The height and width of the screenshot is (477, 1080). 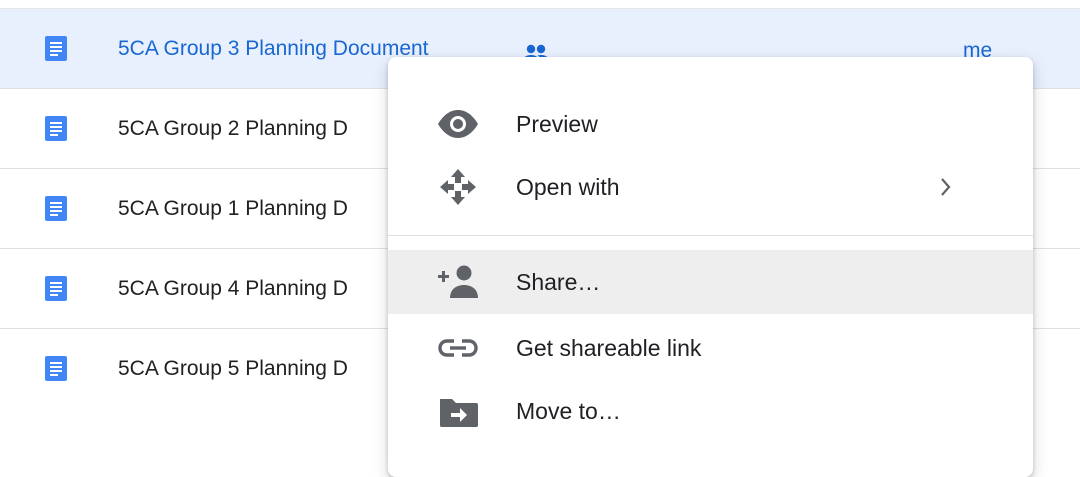 I want to click on menu-item-label: Preview, so click(x=557, y=124).